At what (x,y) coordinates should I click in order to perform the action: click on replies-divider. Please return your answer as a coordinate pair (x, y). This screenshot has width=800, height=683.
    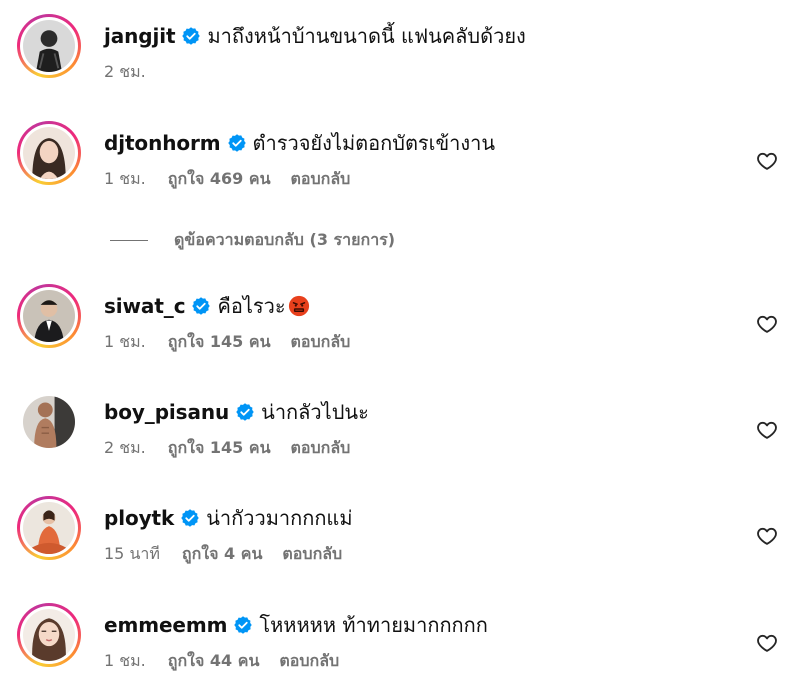
    Looking at the image, I should click on (129, 240).